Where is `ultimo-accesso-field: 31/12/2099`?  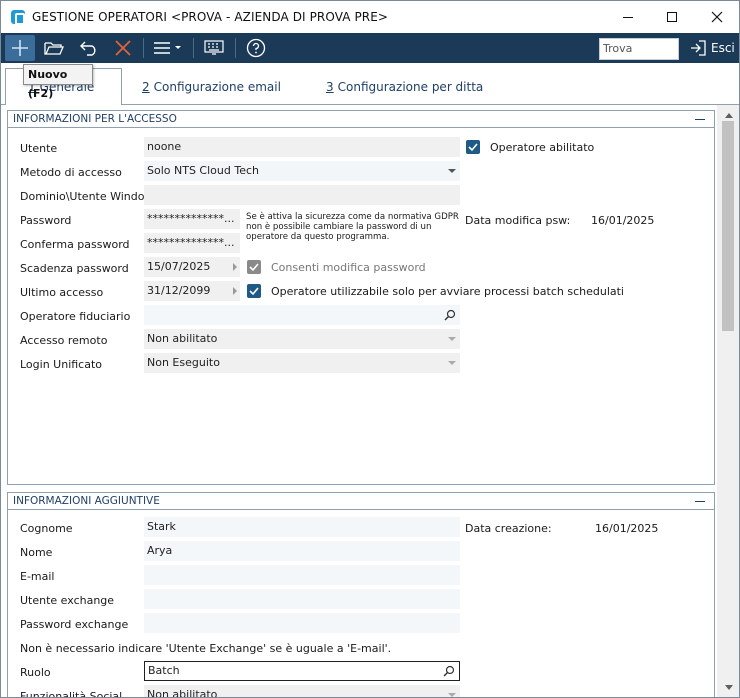 ultimo-accesso-field: 31/12/2099 is located at coordinates (192, 291).